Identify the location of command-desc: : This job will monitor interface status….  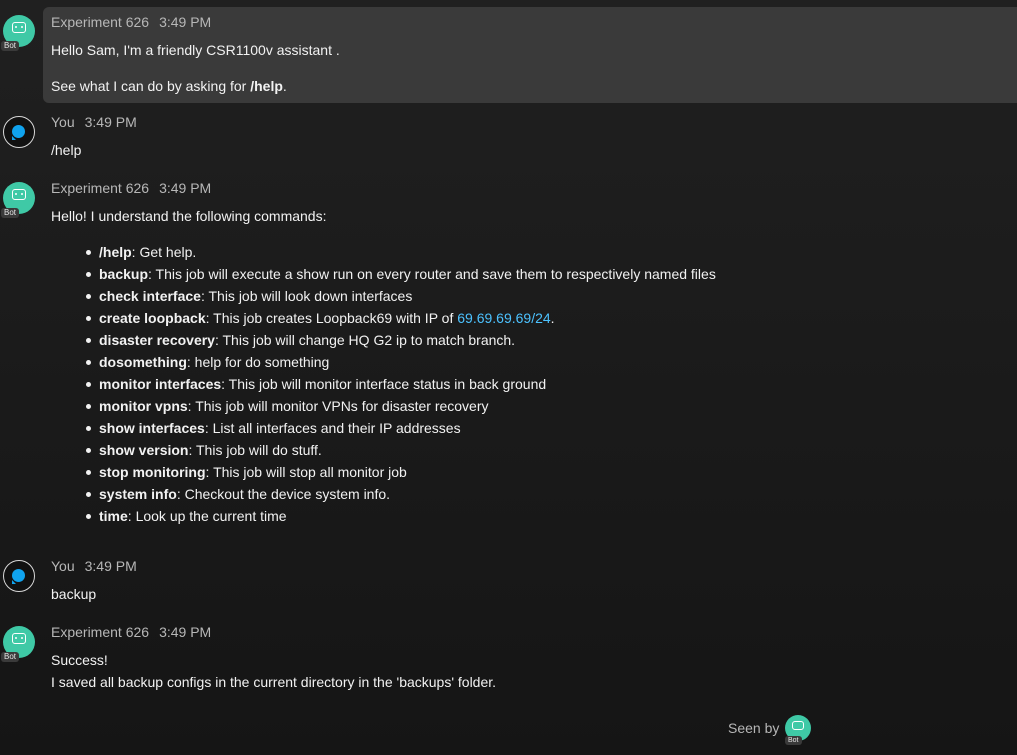
(384, 384).